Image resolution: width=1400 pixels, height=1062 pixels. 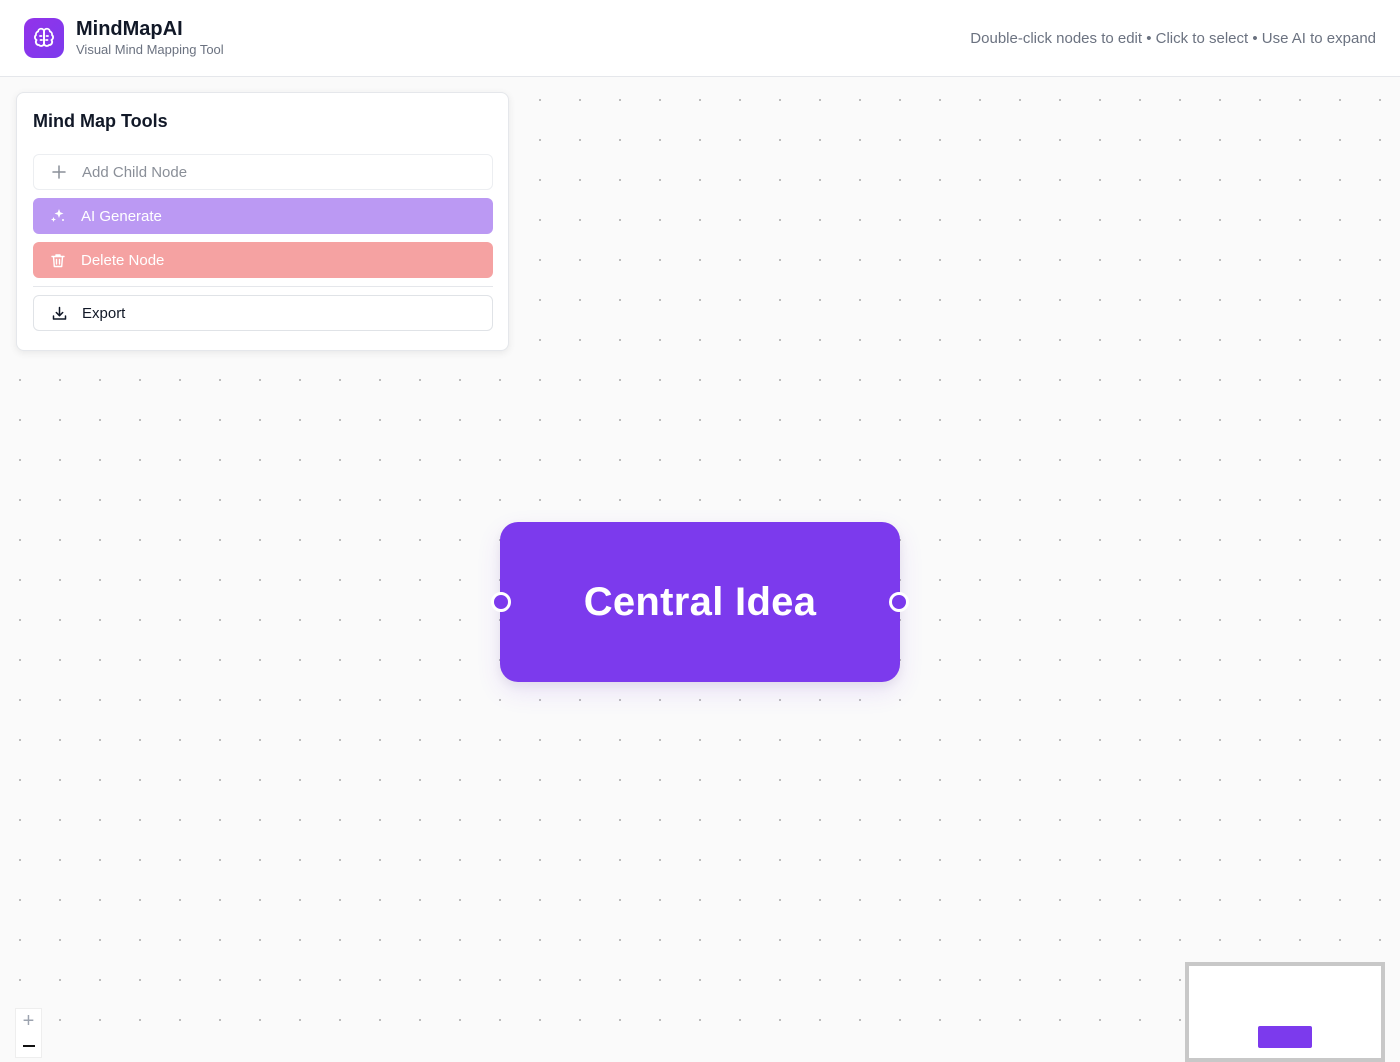 I want to click on tools-panel-title: Mind Map Tools, so click(x=100, y=121).